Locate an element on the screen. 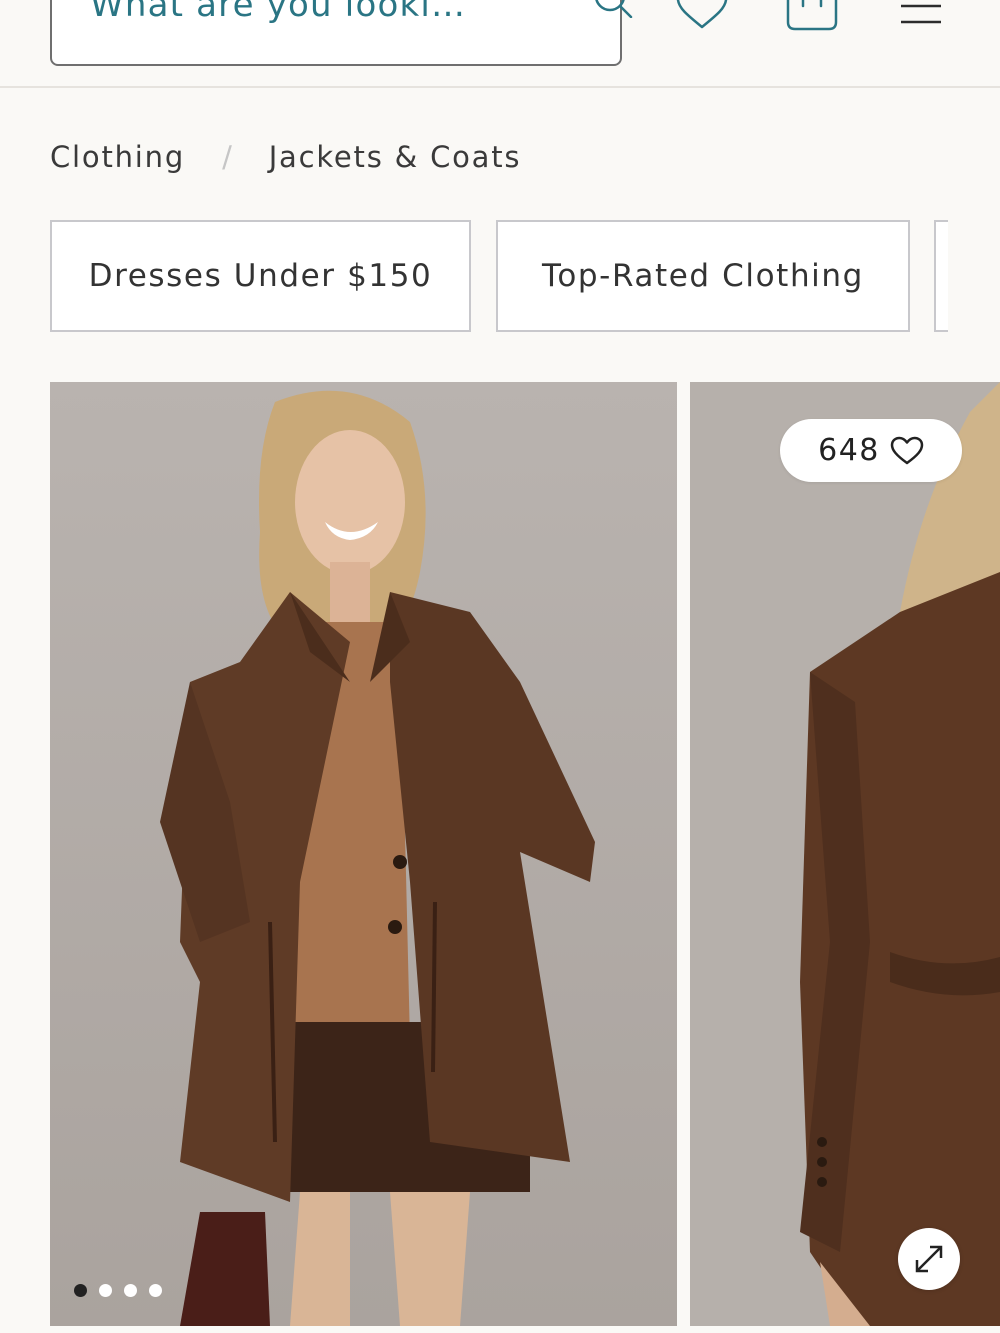 This screenshot has width=1000, height=1333. chip-dresses-under-150: Dresses Under $150 is located at coordinates (260, 276).